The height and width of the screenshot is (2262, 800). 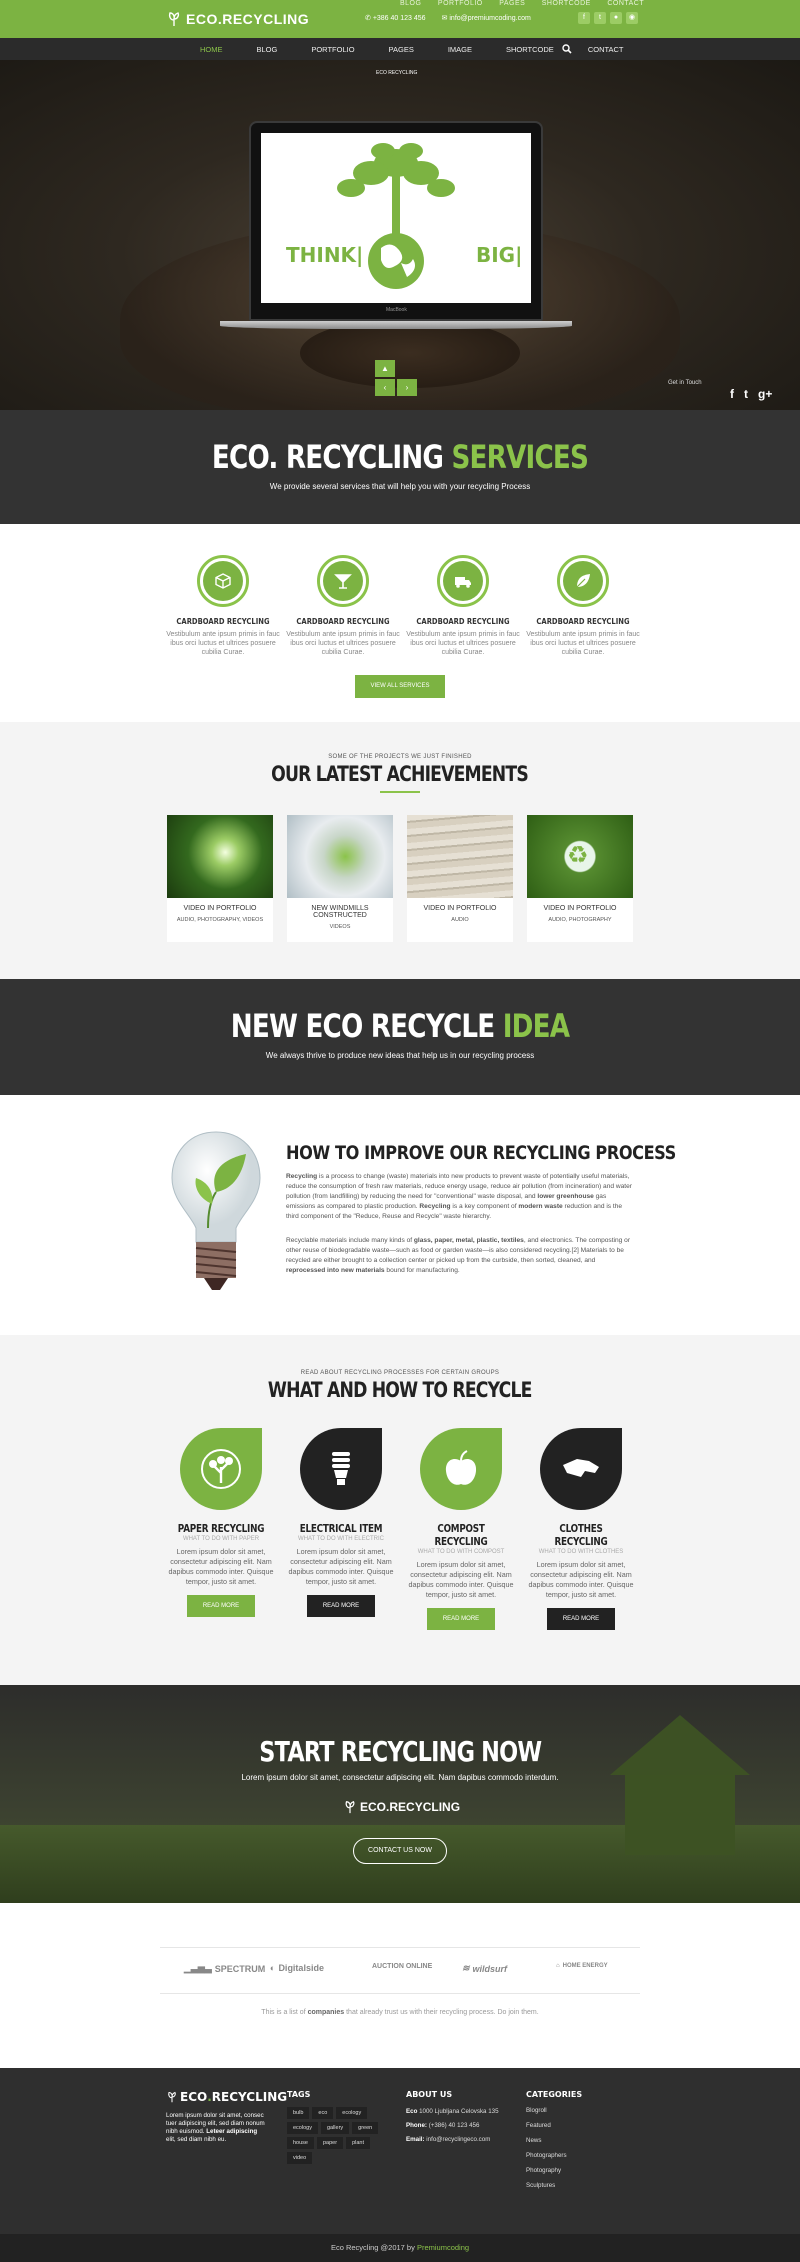 I want to click on tag-link: bulb, so click(x=298, y=2113).